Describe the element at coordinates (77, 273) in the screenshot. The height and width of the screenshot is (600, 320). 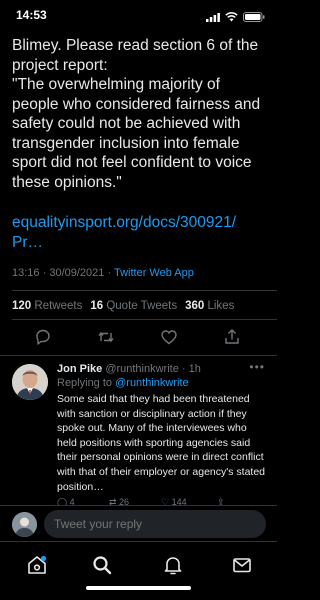
I see `tweet-date: 30/09/2021` at that location.